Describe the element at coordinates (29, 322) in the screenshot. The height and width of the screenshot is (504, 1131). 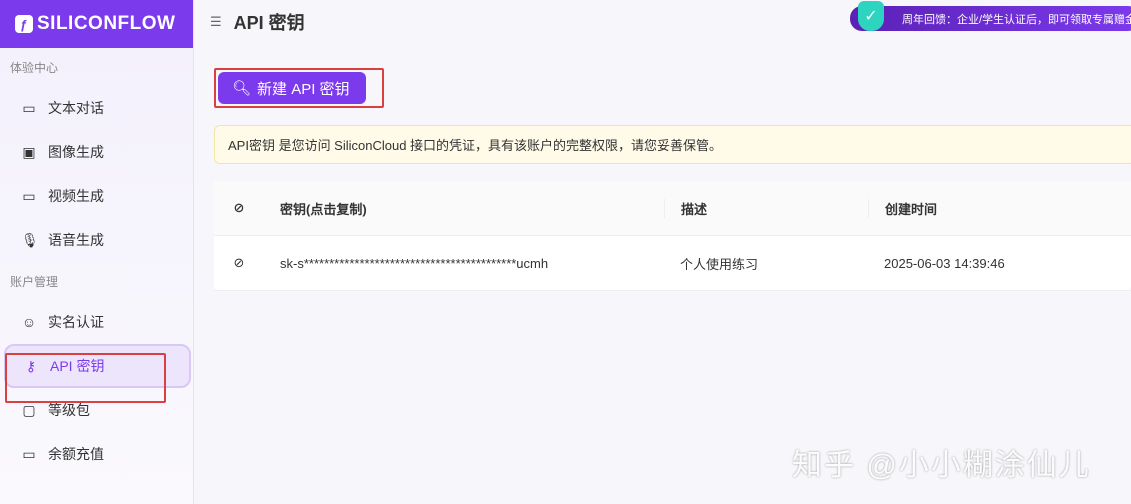
I see `user-check-icon: ☺` at that location.